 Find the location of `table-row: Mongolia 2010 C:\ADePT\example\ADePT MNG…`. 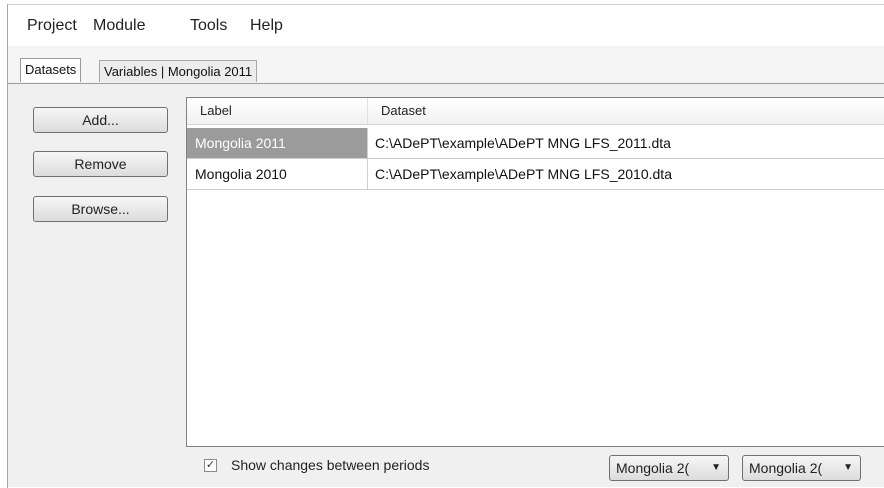

table-row: Mongolia 2010 C:\ADePT\example\ADePT MNG… is located at coordinates (535, 174).